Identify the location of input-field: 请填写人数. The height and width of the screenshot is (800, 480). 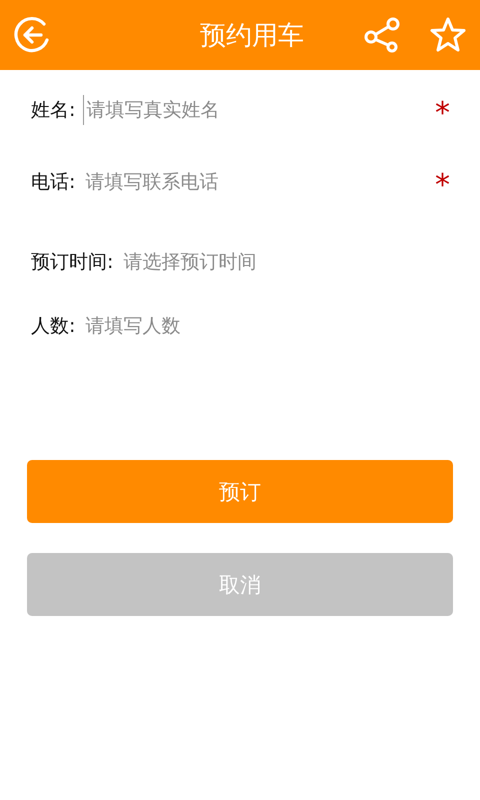
(266, 326).